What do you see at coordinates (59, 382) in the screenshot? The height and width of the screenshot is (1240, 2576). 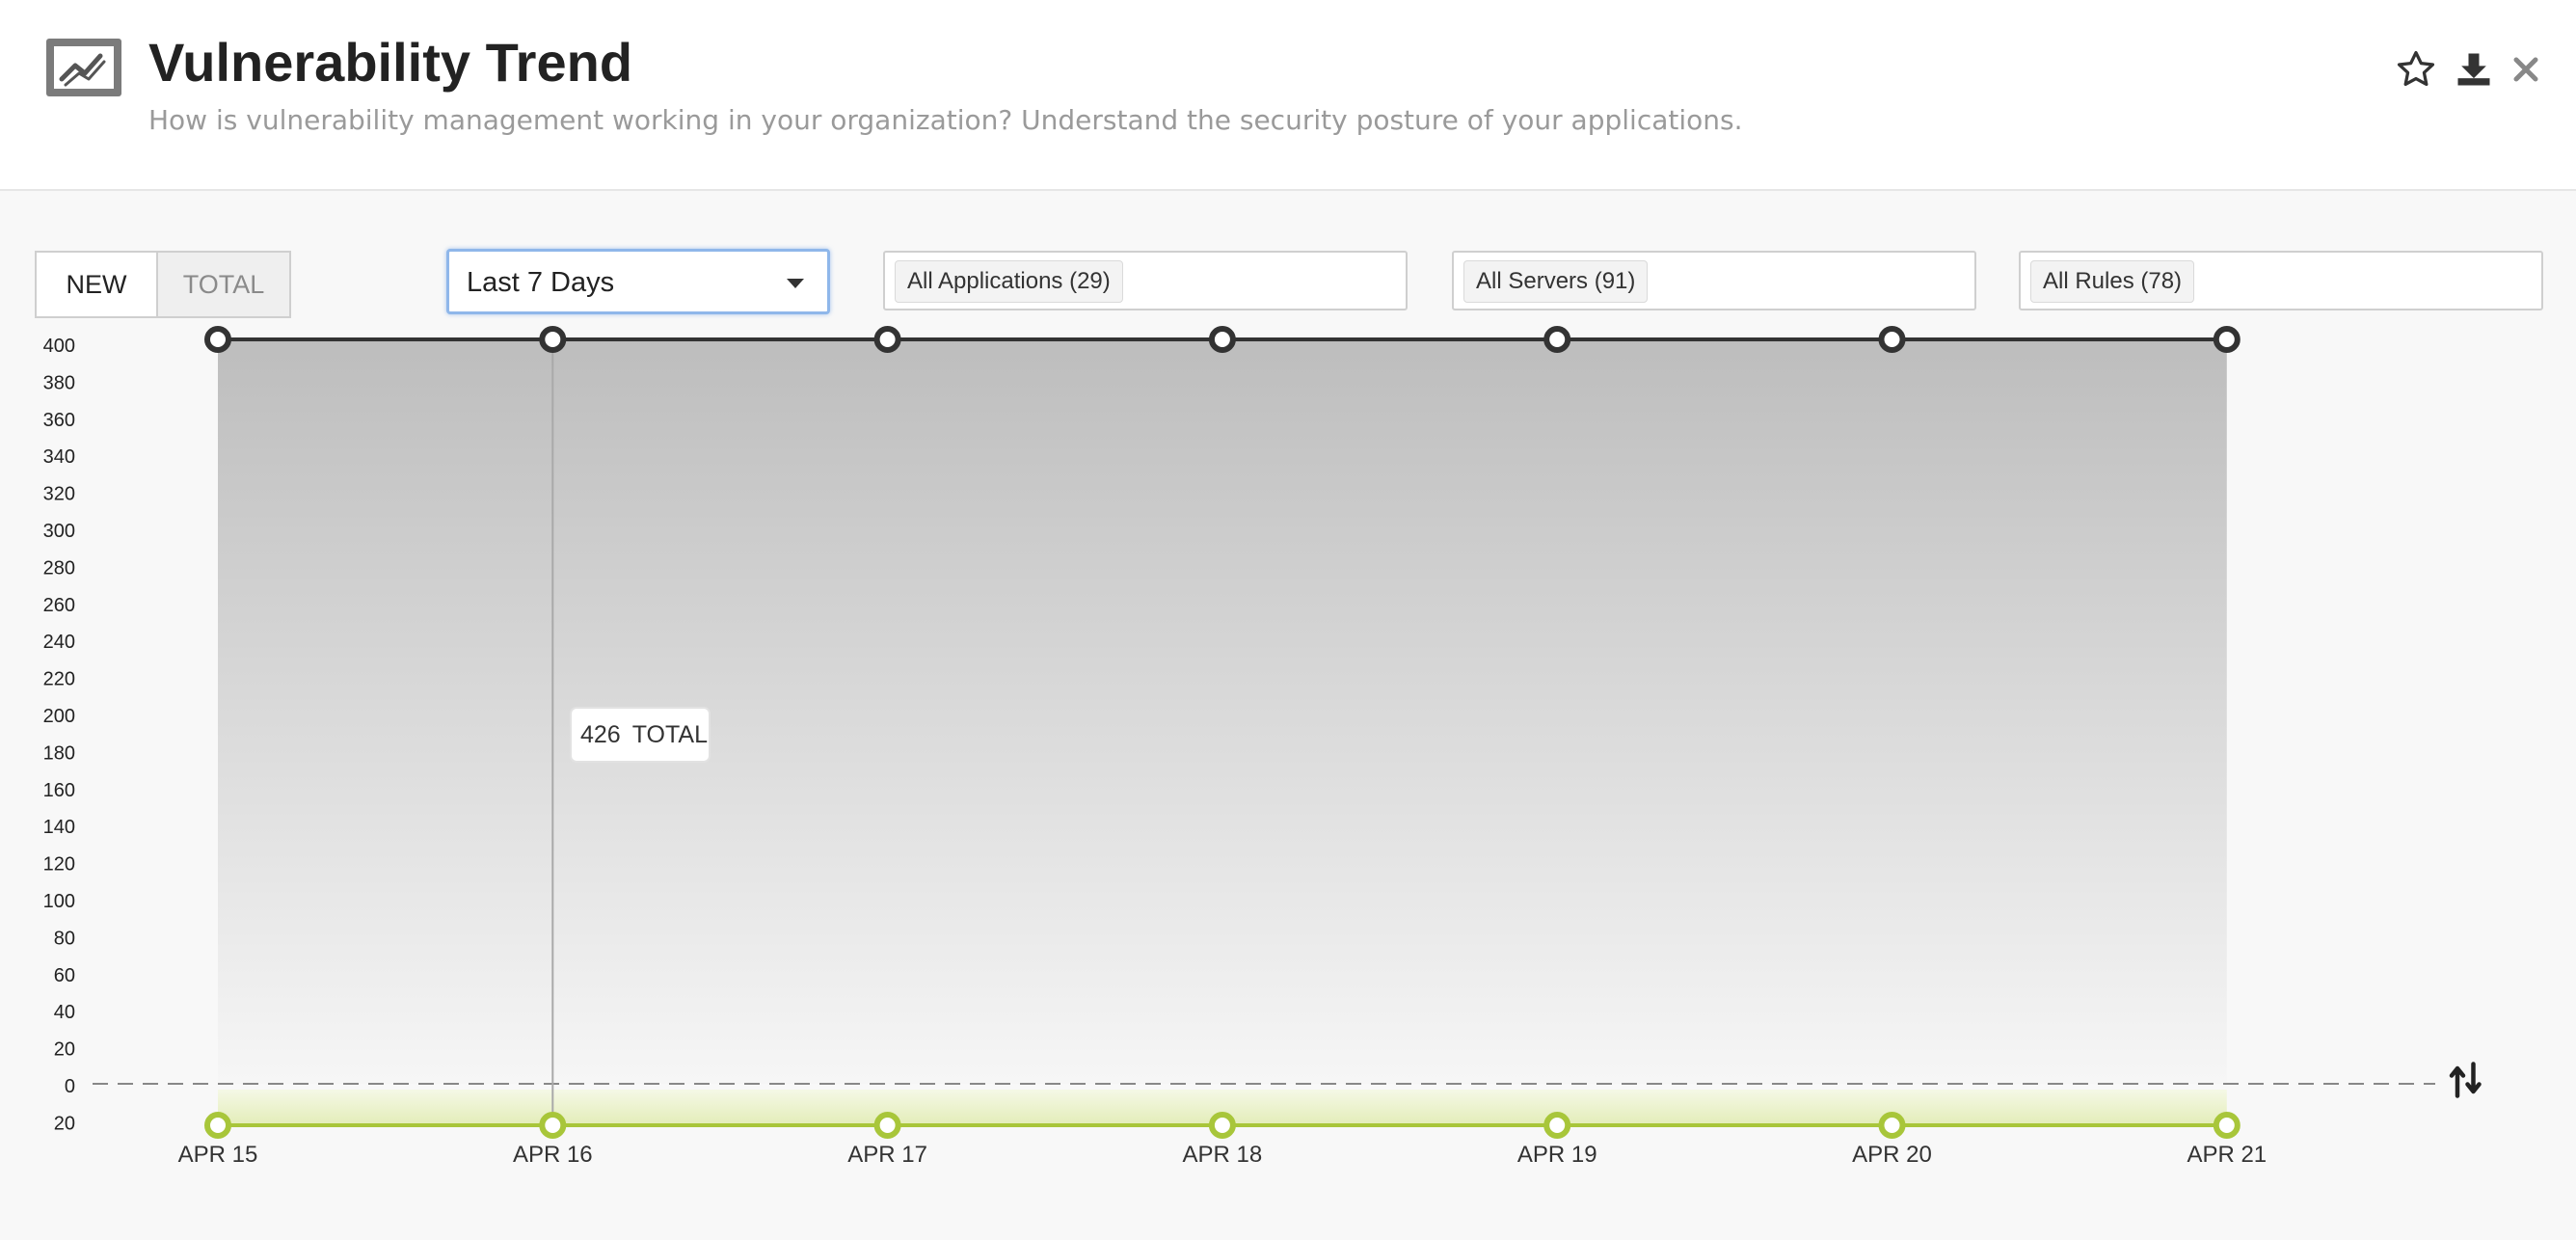 I see `y-tick-label: 380` at bounding box center [59, 382].